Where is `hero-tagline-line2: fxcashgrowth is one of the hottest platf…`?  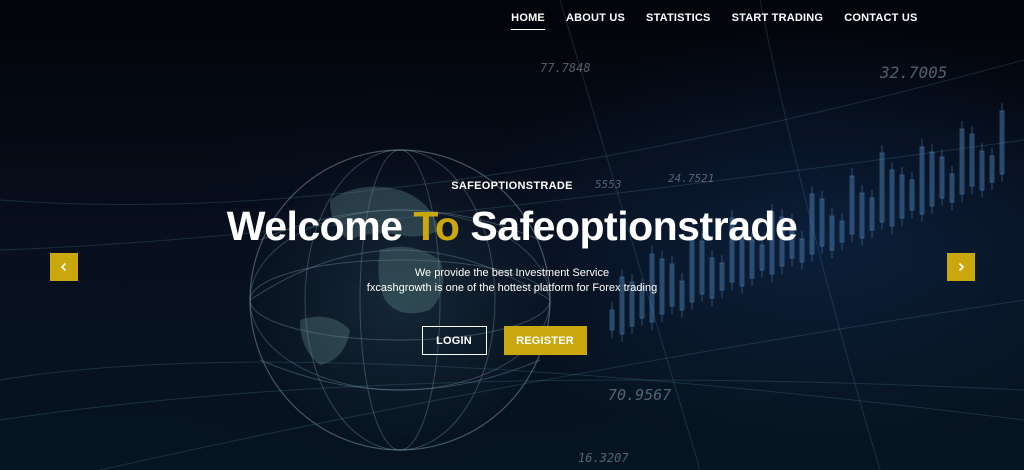
hero-tagline-line2: fxcashgrowth is one of the hottest platf… is located at coordinates (512, 288).